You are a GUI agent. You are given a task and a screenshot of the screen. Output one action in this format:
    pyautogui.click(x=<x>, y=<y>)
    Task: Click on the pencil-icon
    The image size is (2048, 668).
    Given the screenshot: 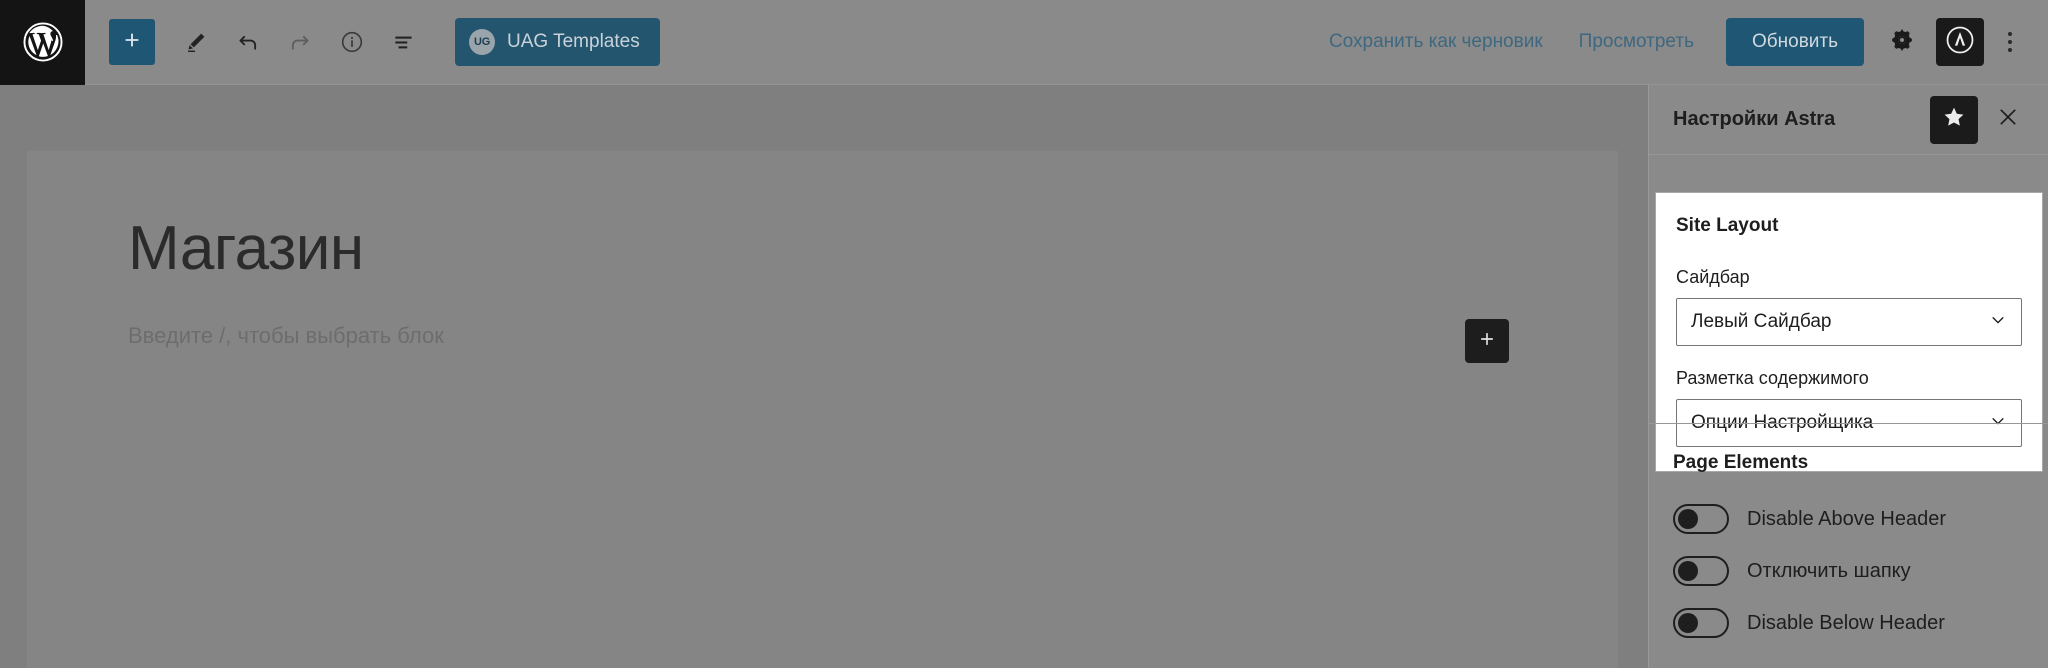 What is the action you would take?
    pyautogui.click(x=196, y=42)
    